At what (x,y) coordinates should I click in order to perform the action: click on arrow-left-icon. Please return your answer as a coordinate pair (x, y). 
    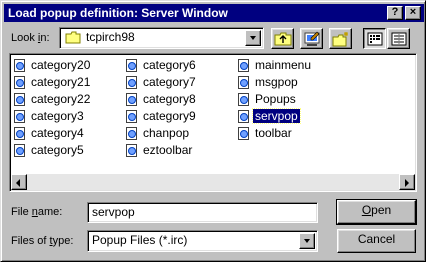
    Looking at the image, I should click on (18, 183).